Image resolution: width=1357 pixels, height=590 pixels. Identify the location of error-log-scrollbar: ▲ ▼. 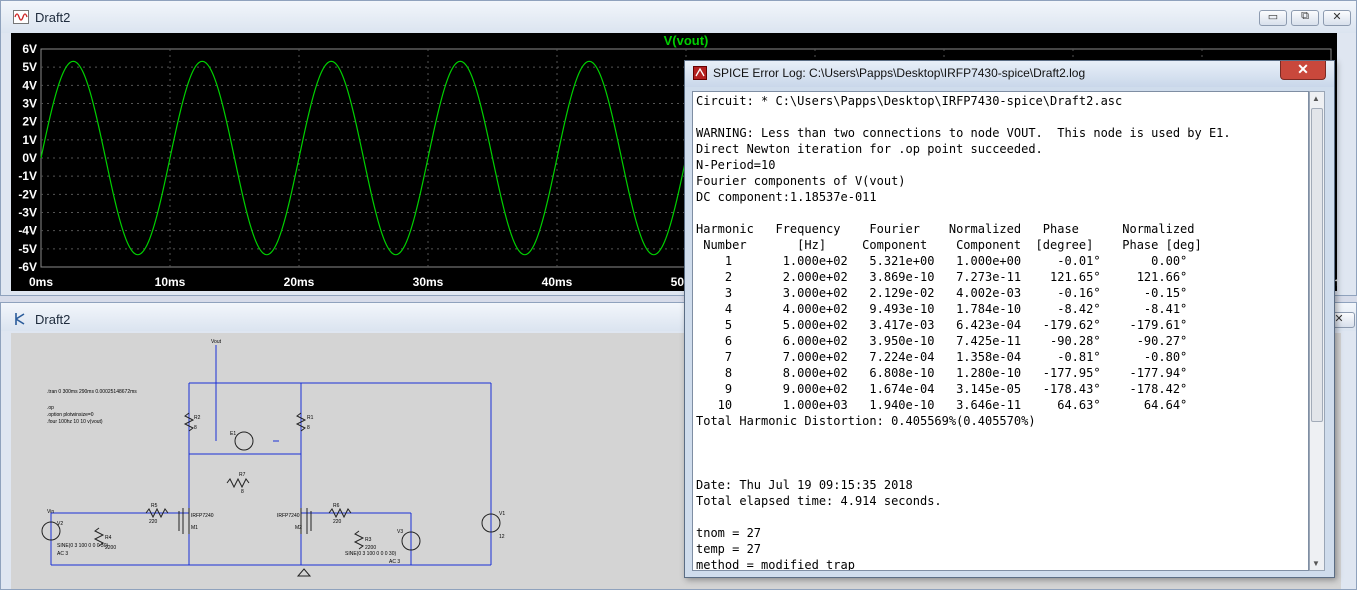
(1317, 331).